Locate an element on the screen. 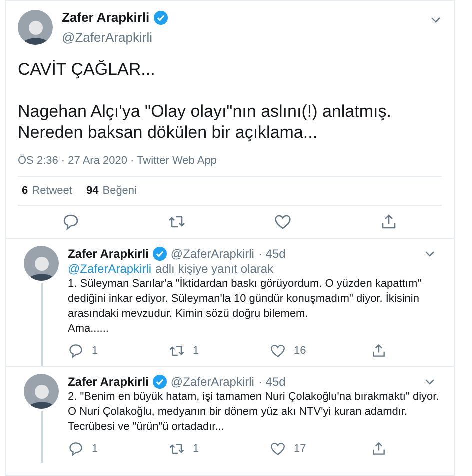 The height and width of the screenshot is (476, 472). tweet-timestamp: ÖS 2:36 · 27 Ara 2020 · Twitter Web App is located at coordinates (230, 164).